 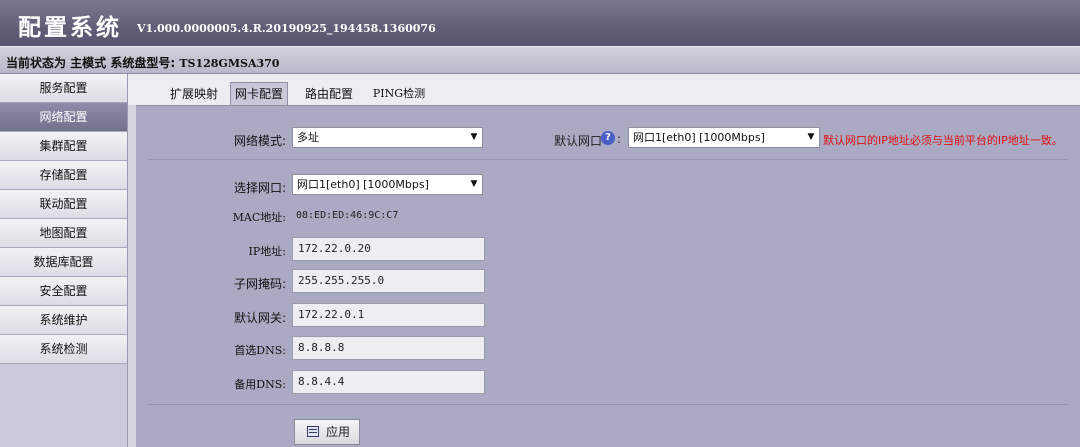 What do you see at coordinates (388, 249) in the screenshot?
I see `ip-input: 172.22.0.20` at bounding box center [388, 249].